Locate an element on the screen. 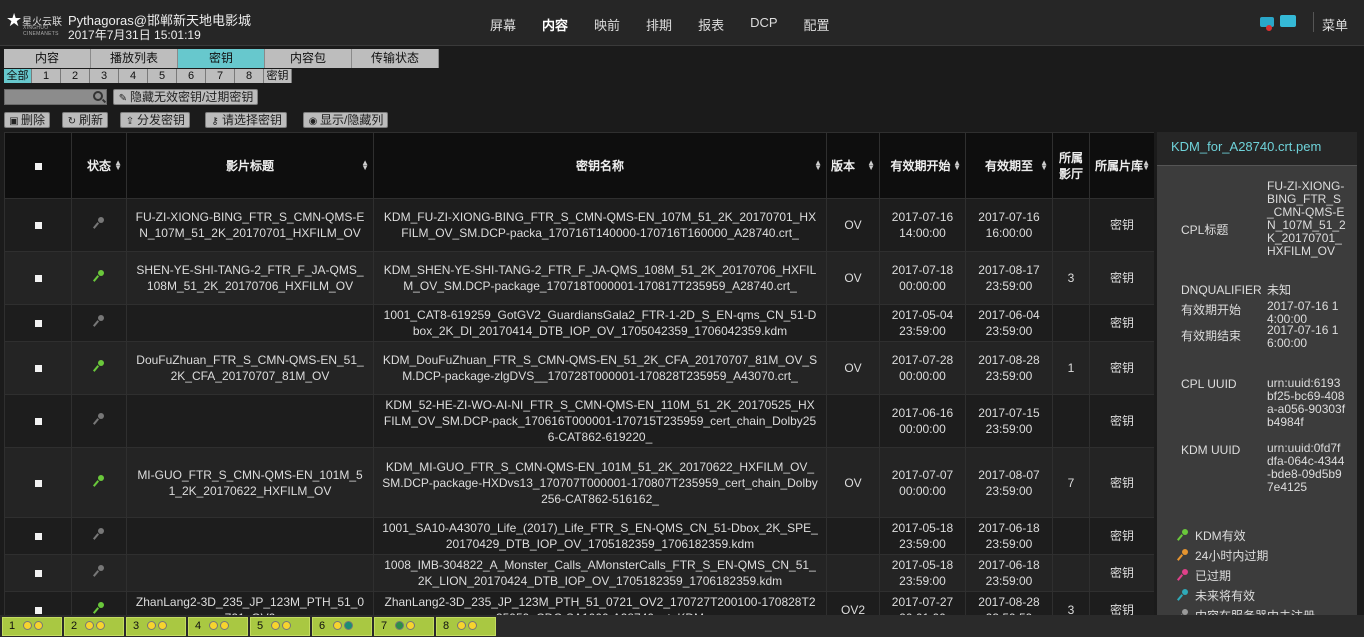  row-version: OV is located at coordinates (853, 368).